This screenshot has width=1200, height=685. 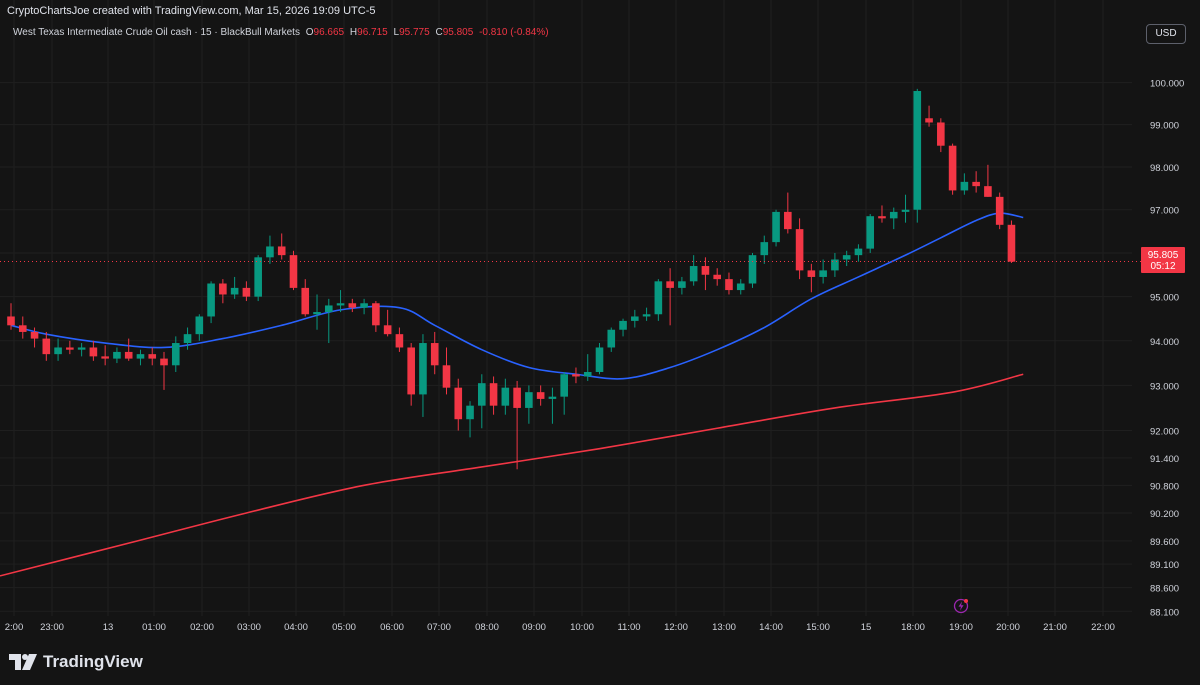 I want to click on tradingview-logo: TradingView, so click(x=76, y=662).